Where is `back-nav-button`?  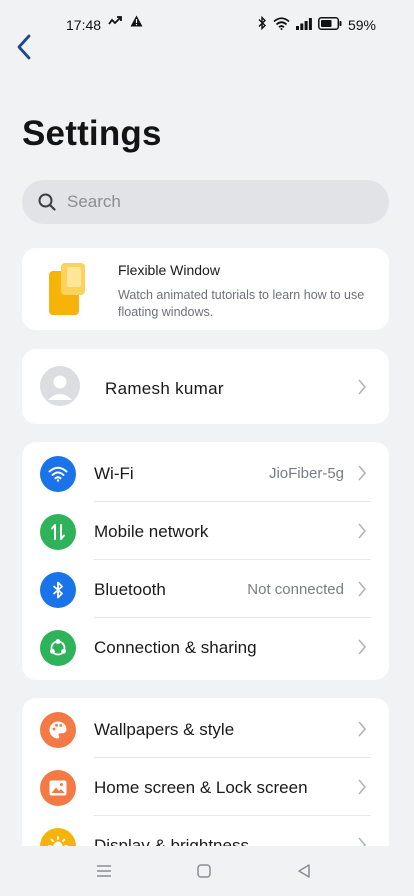 back-nav-button is located at coordinates (304, 871).